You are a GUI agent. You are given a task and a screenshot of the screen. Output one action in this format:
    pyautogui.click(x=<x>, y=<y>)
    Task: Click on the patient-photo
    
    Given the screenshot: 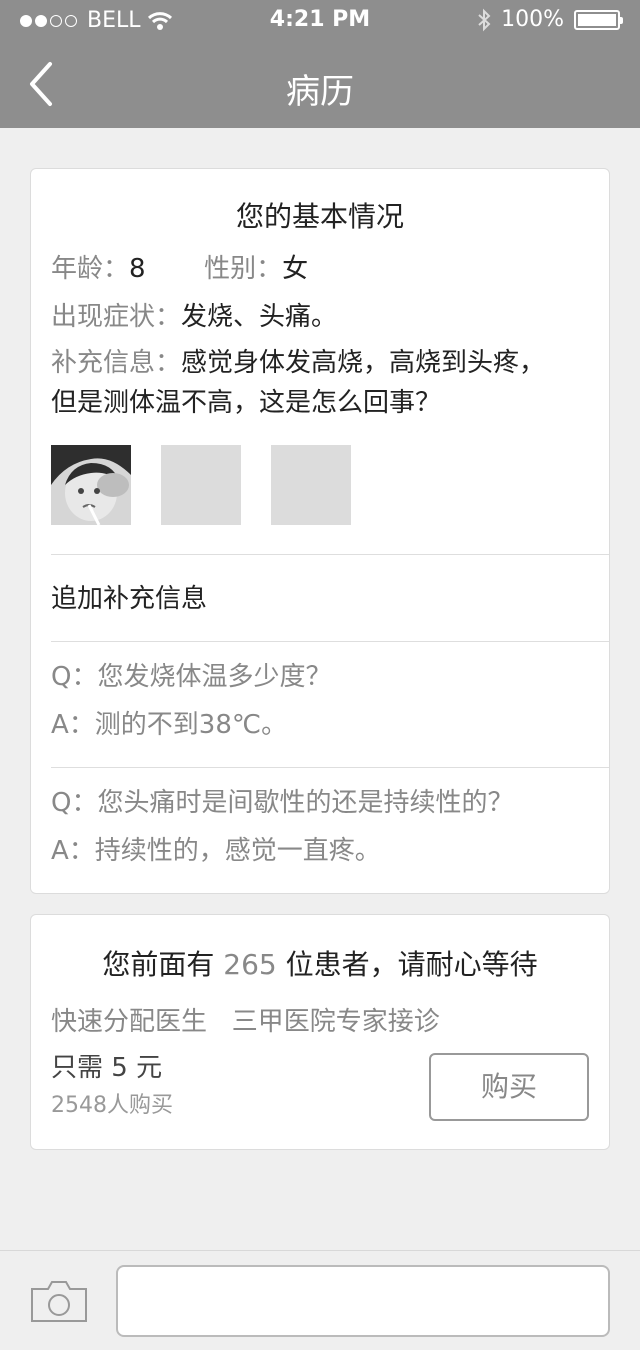 What is the action you would take?
    pyautogui.click(x=91, y=485)
    